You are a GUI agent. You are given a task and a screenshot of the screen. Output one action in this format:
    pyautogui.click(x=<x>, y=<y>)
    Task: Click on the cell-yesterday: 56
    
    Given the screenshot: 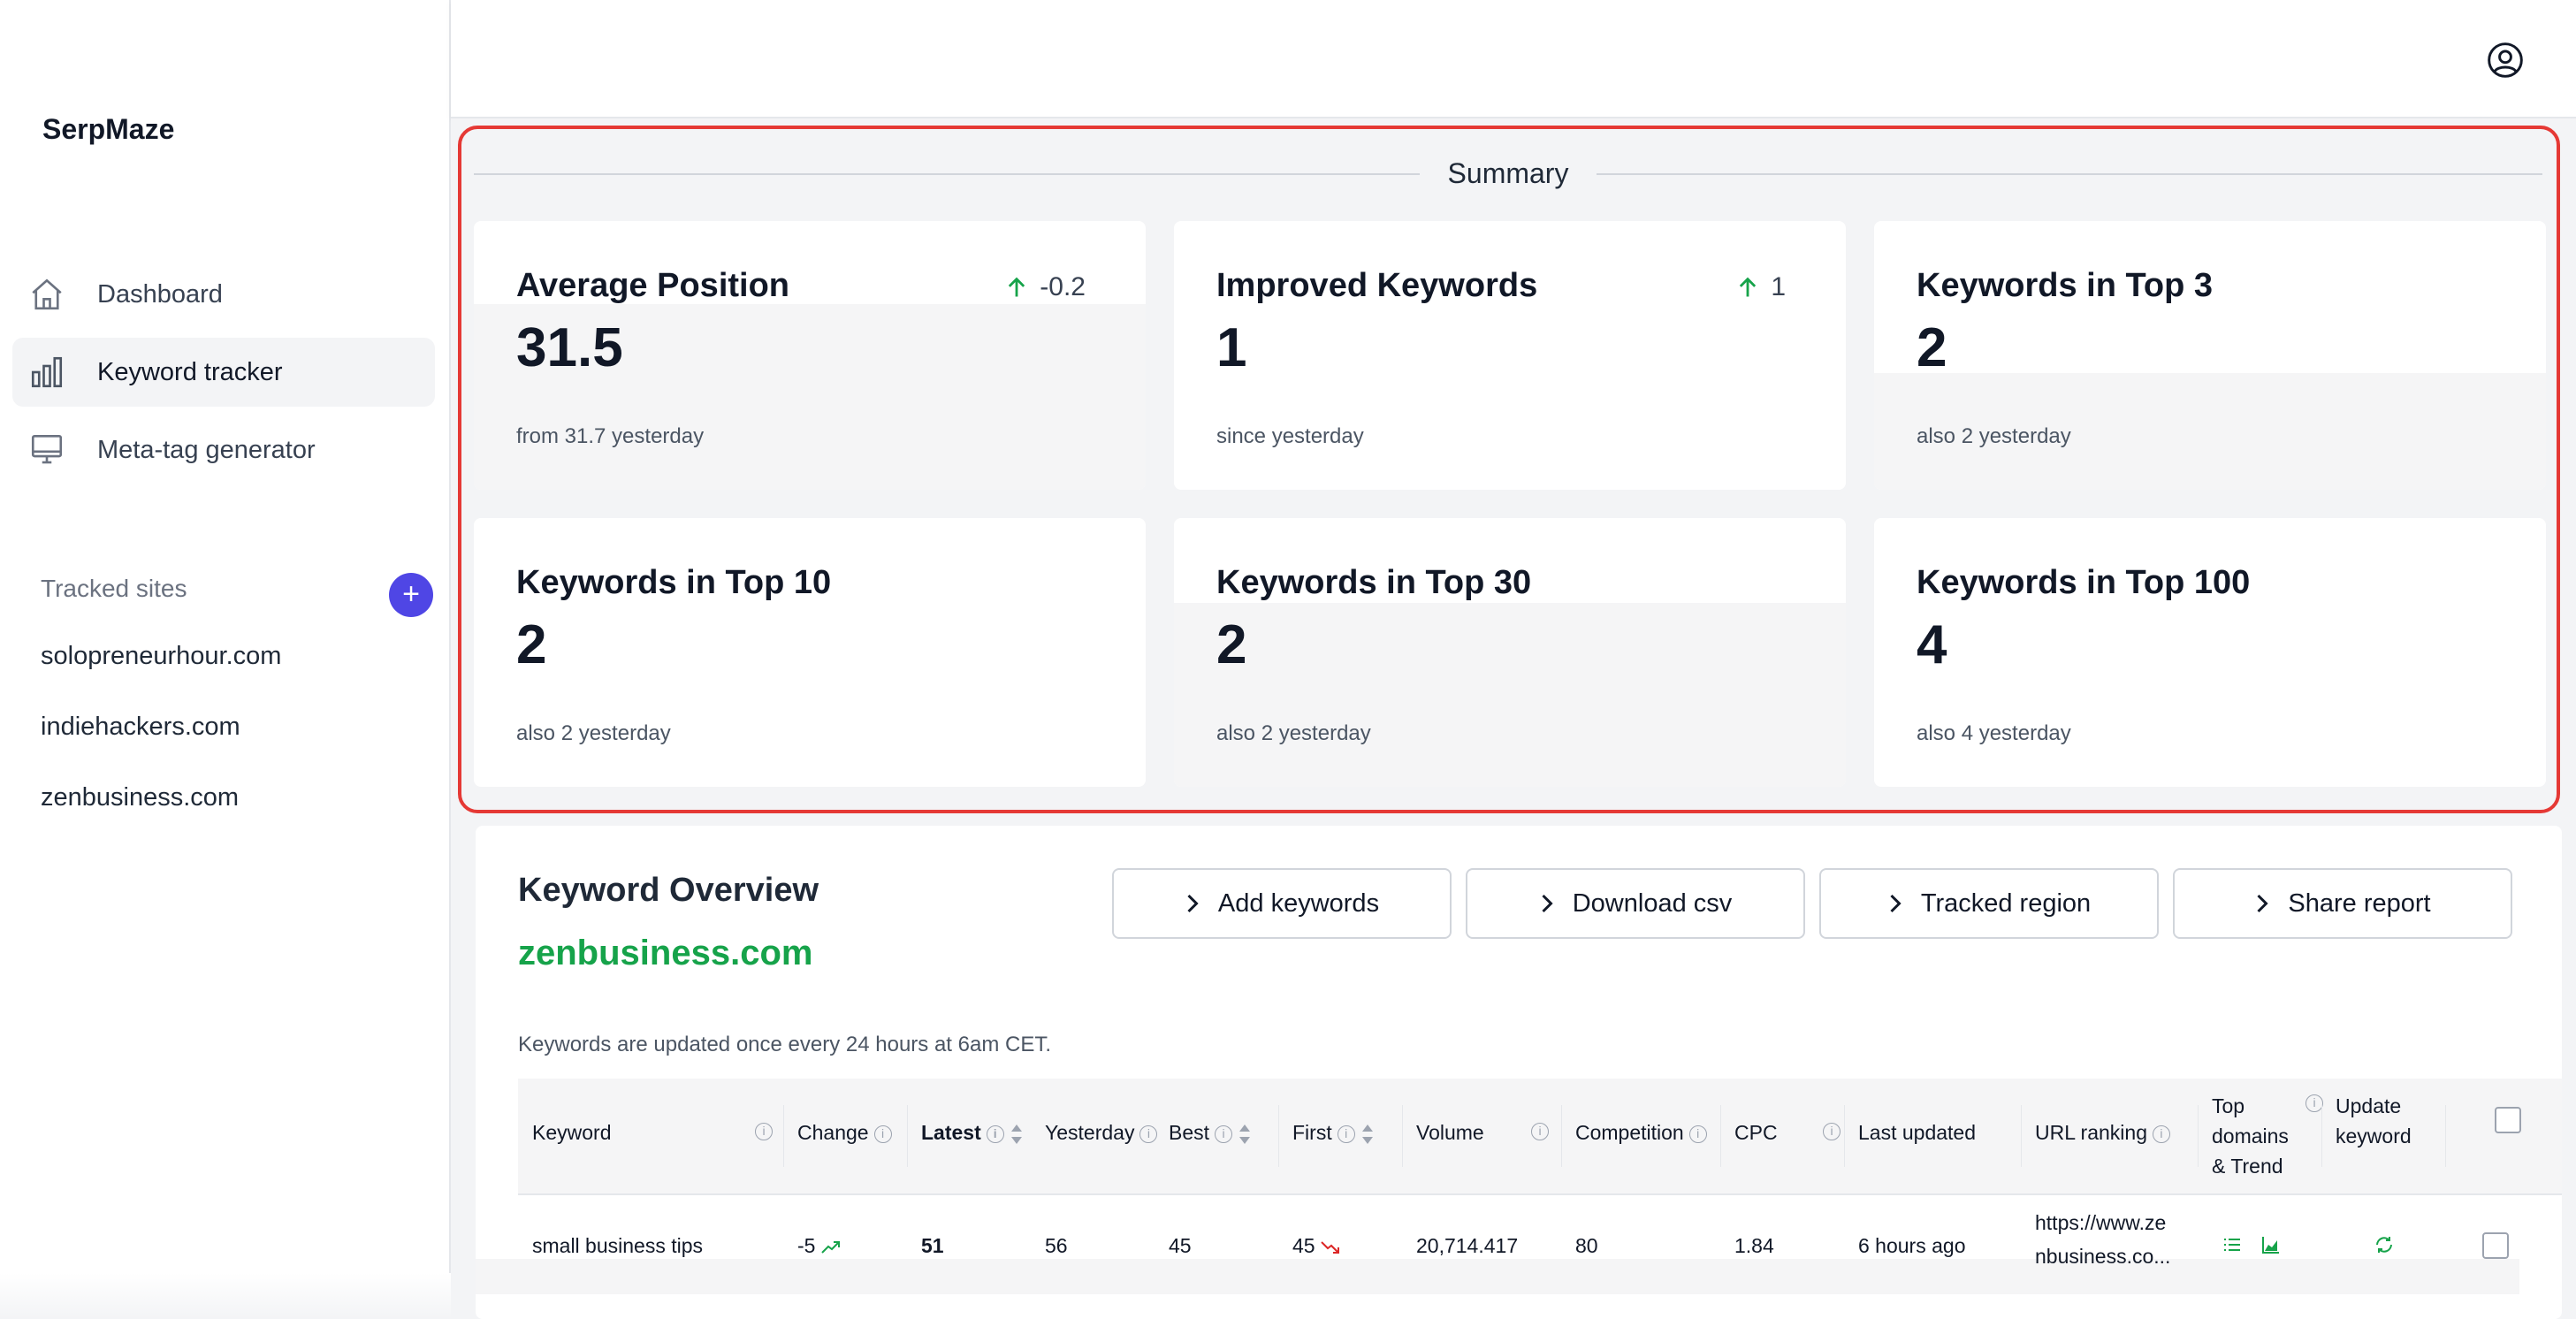 What is the action you would take?
    pyautogui.click(x=1056, y=1245)
    